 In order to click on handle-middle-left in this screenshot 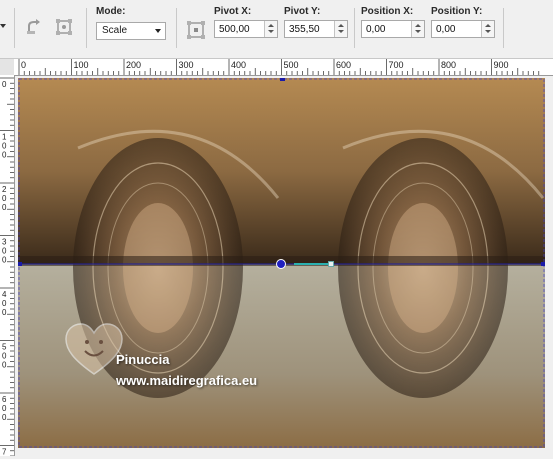, I will do `click(20, 264)`.